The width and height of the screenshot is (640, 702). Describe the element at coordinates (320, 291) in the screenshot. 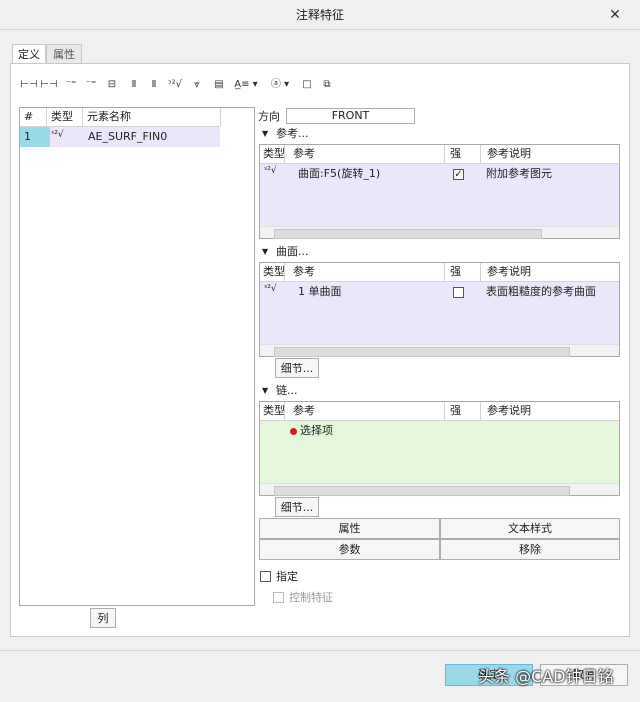

I see `surface-value: 1 单曲面` at that location.